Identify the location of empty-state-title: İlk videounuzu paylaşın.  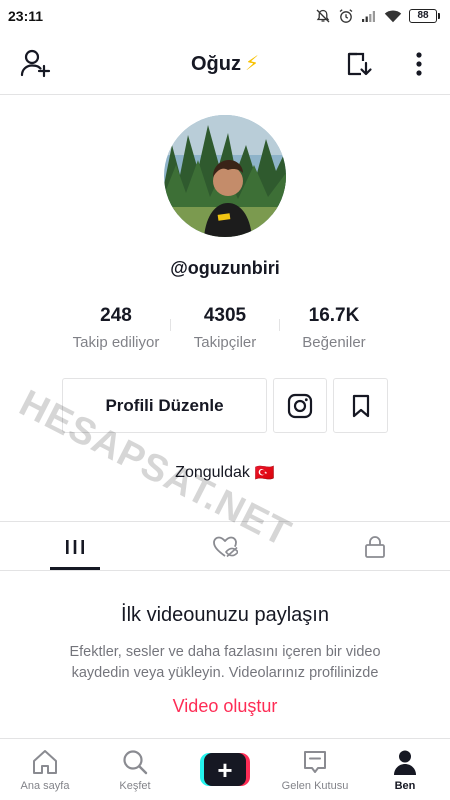
(225, 615).